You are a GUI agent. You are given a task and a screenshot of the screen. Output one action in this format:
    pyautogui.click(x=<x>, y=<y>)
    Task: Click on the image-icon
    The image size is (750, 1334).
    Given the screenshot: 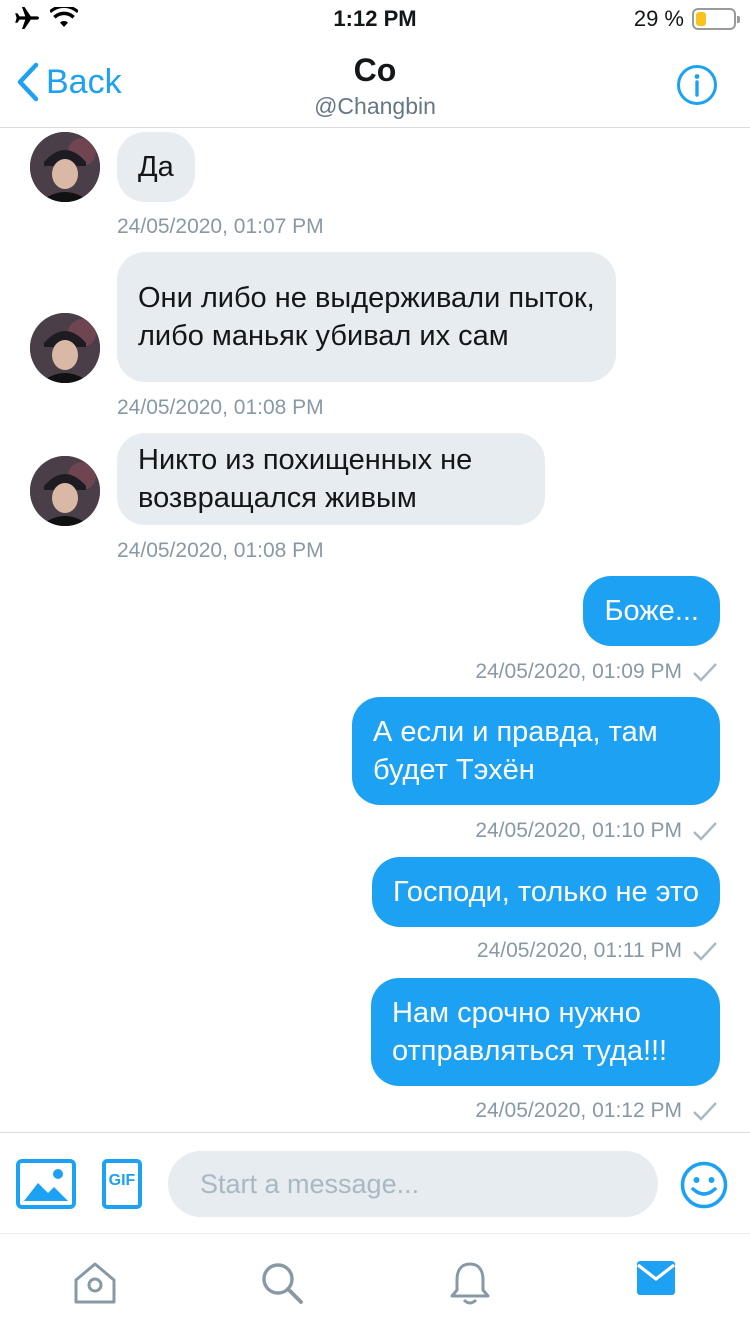 What is the action you would take?
    pyautogui.click(x=46, y=1184)
    